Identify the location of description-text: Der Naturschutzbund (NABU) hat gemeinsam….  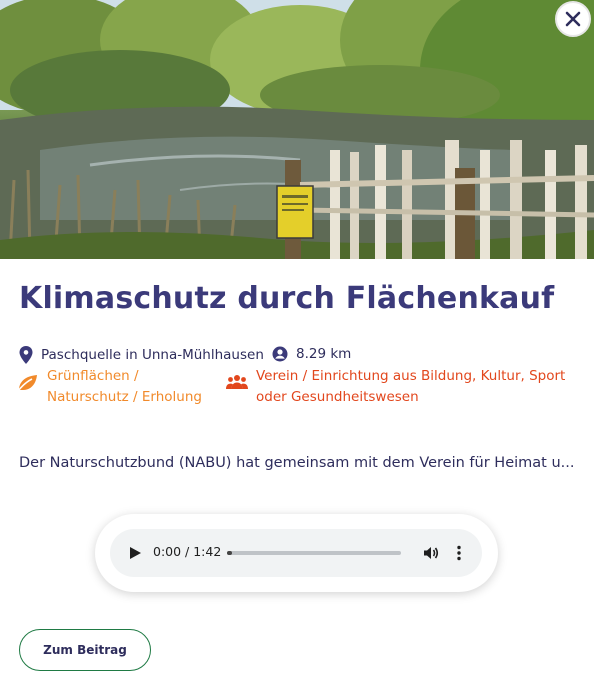
(297, 463).